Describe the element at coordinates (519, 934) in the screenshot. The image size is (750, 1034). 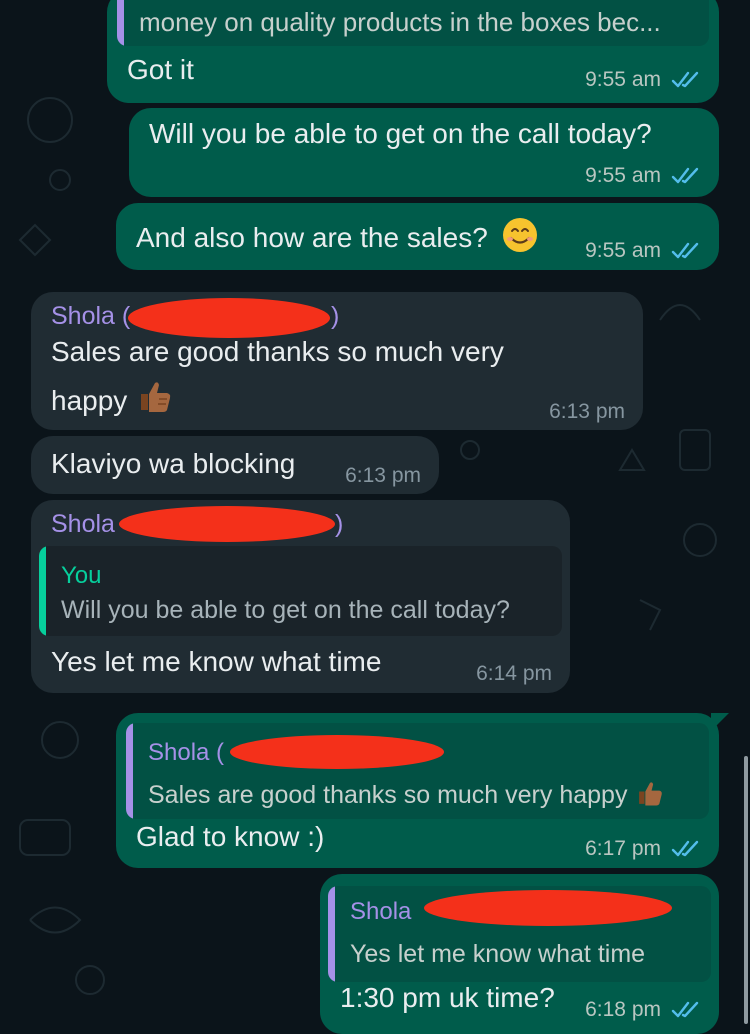
I see `quoted-message: Shola Yes let me know what time` at that location.